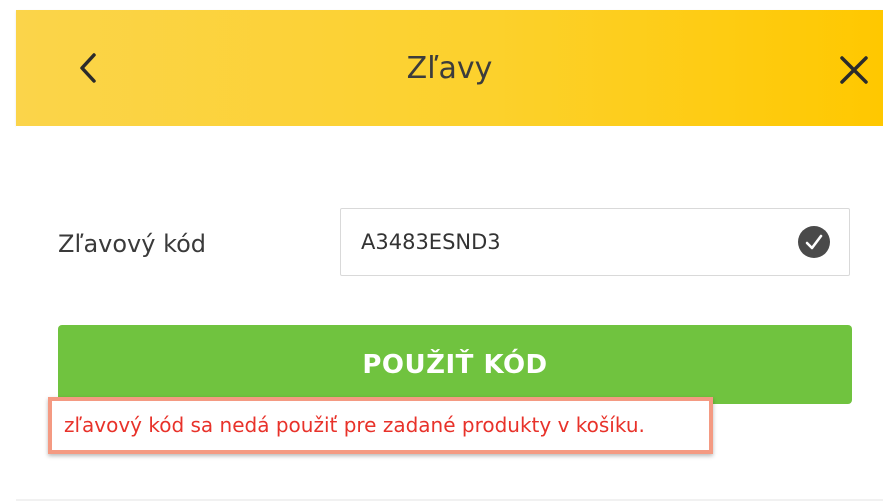 The image size is (883, 501). What do you see at coordinates (441, 5) in the screenshot?
I see `top-strip` at bounding box center [441, 5].